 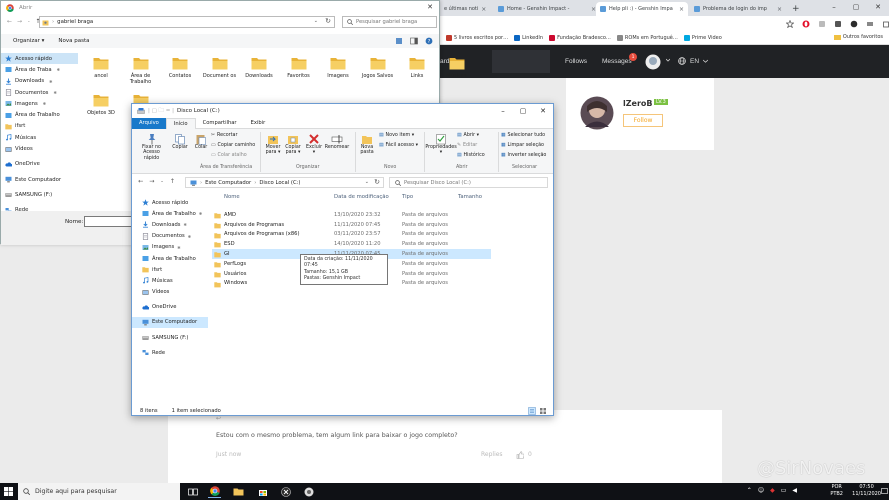 What do you see at coordinates (407, 197) in the screenshot?
I see `column-type: Tipo` at bounding box center [407, 197].